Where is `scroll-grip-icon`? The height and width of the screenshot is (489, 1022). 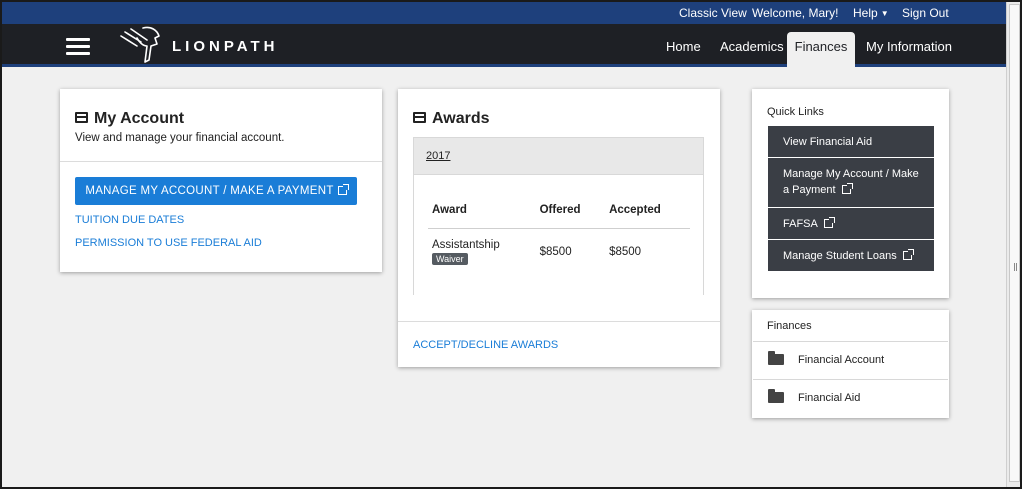 scroll-grip-icon is located at coordinates (1015, 267).